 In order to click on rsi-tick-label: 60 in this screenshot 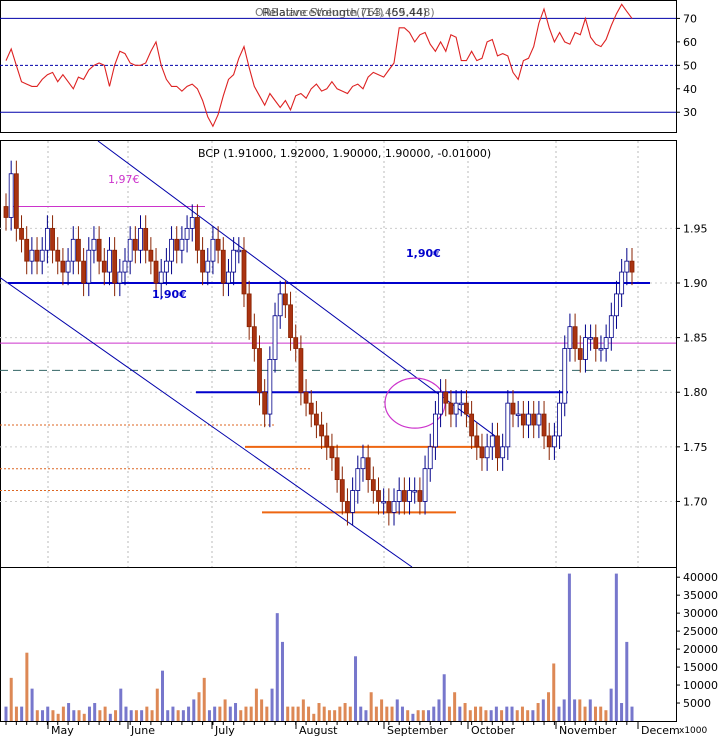, I will do `click(690, 42)`.